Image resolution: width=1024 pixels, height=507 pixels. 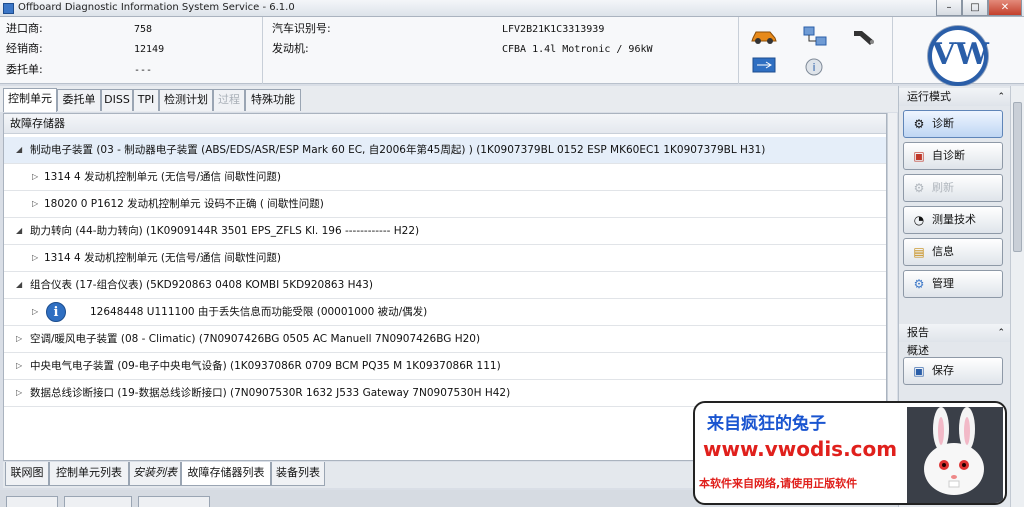 I want to click on dealer-label: 经销商:, so click(x=24, y=48).